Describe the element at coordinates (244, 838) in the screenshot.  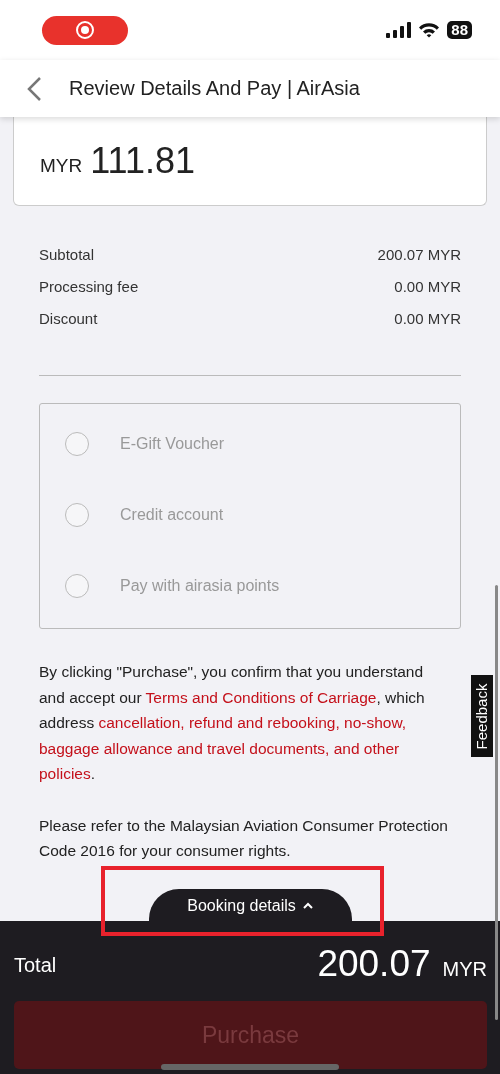
I see `consumer-note: Please refer to the Malaysian Aviation Consumer Protection Code 2016 for your consumer rights.` at that location.